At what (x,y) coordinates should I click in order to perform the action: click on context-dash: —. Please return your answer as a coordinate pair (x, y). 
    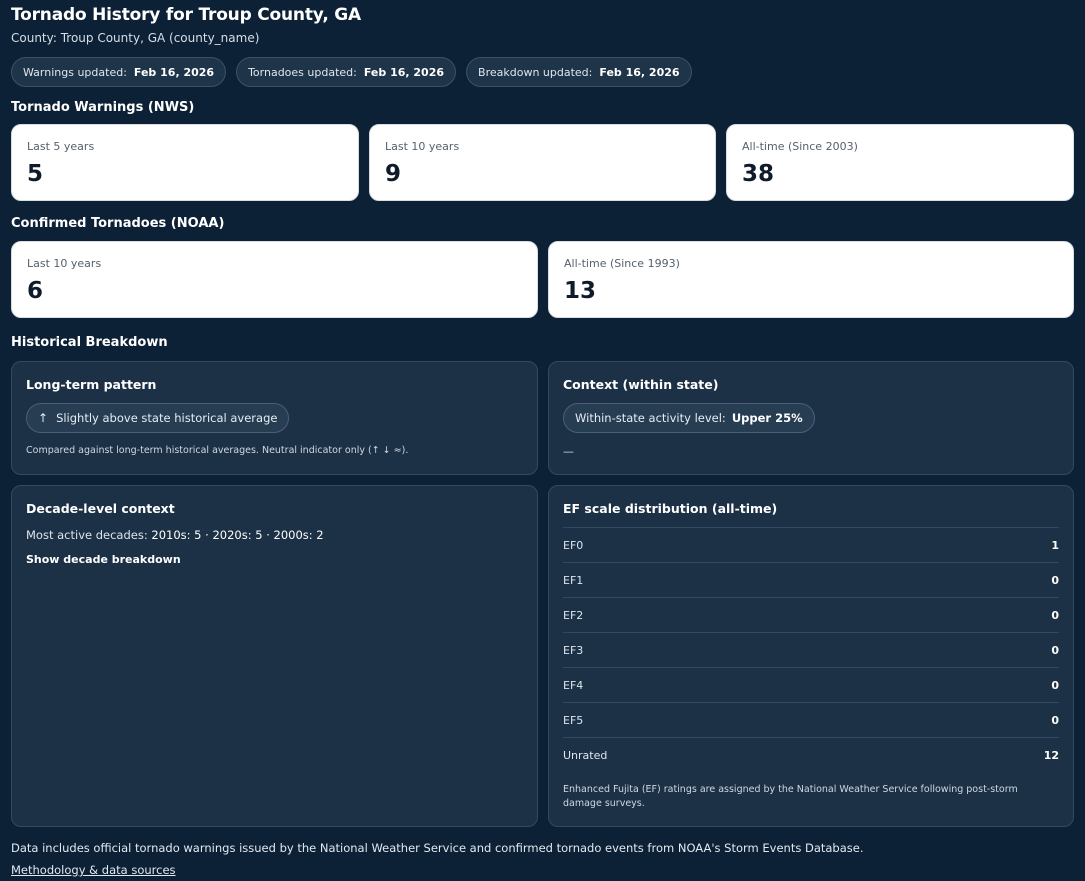
    Looking at the image, I should click on (568, 451).